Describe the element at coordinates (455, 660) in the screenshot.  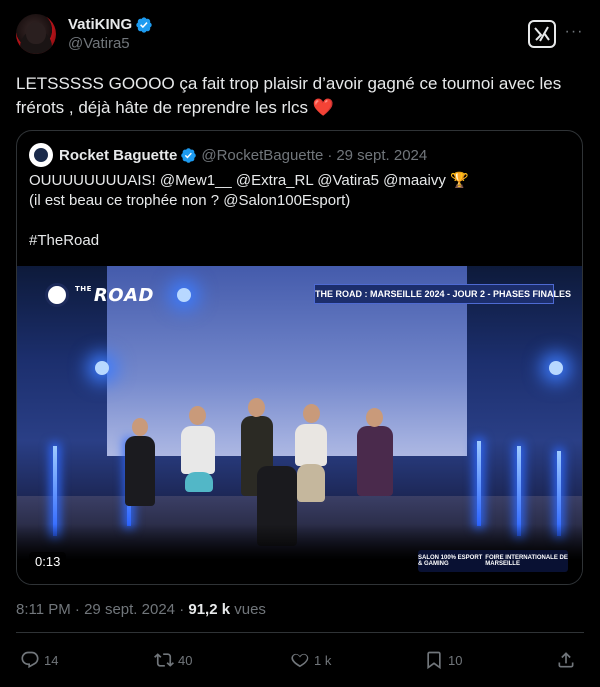
I see `bookmark-count: 10` at that location.